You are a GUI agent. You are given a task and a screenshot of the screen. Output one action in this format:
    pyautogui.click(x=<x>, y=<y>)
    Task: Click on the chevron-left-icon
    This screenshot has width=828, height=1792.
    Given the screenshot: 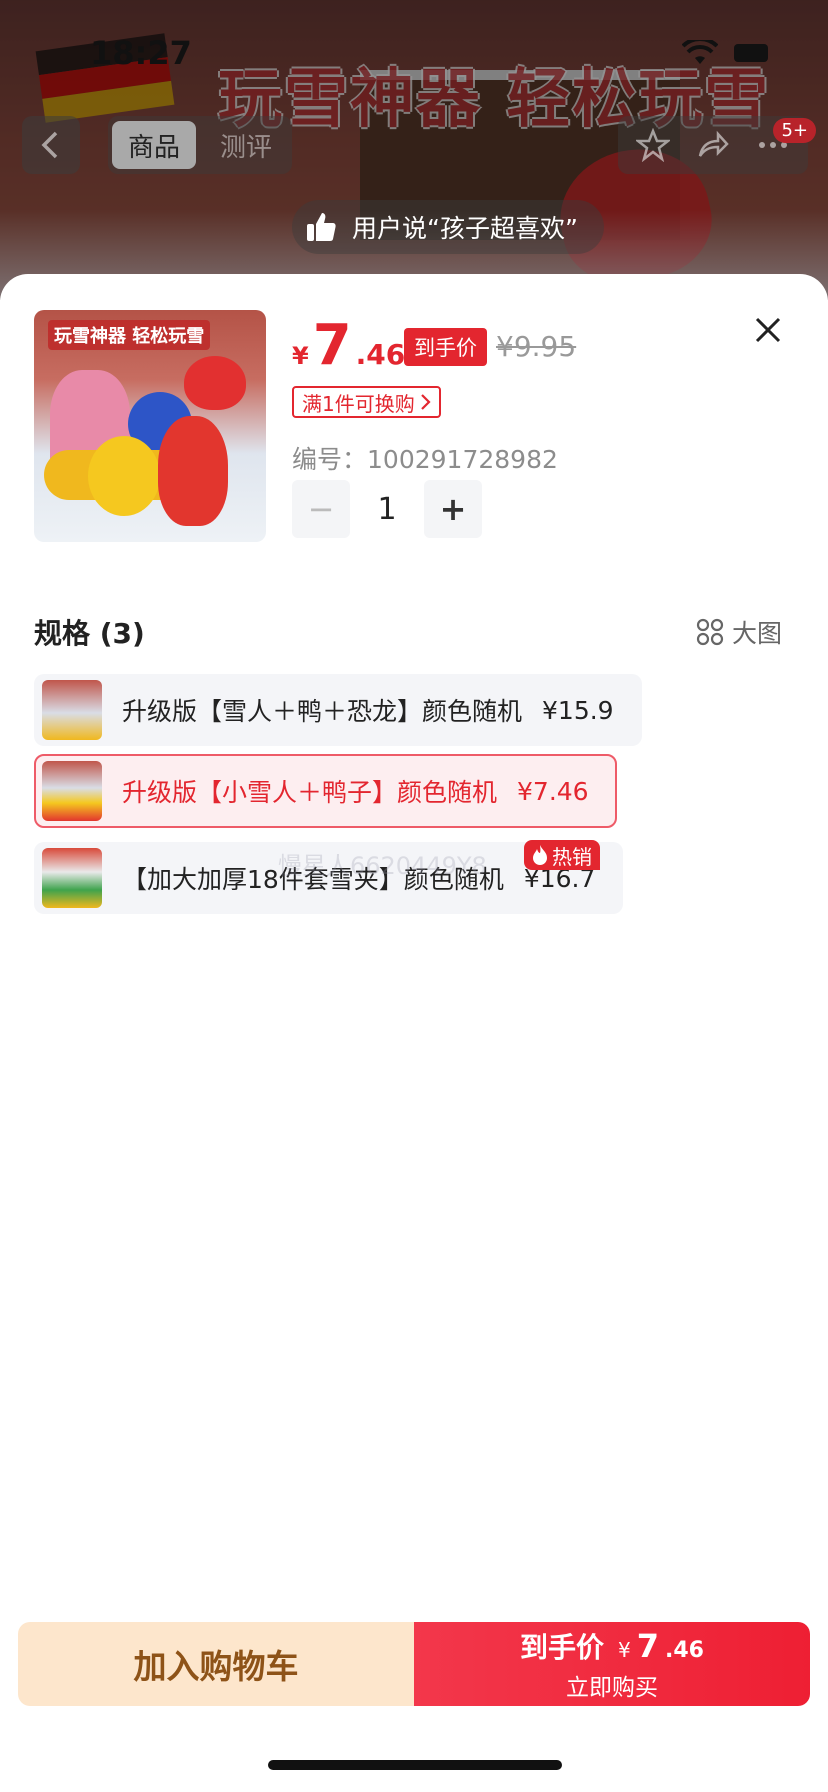 What is the action you would take?
    pyautogui.click(x=49, y=145)
    